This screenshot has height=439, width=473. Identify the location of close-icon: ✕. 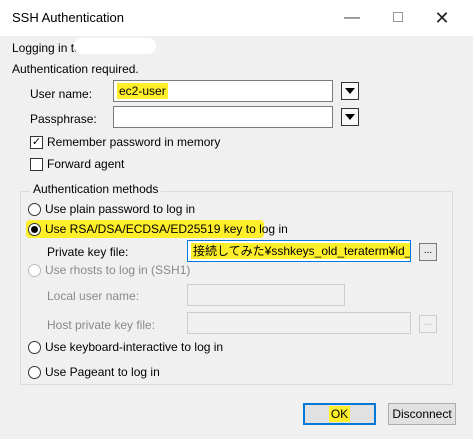
(442, 18).